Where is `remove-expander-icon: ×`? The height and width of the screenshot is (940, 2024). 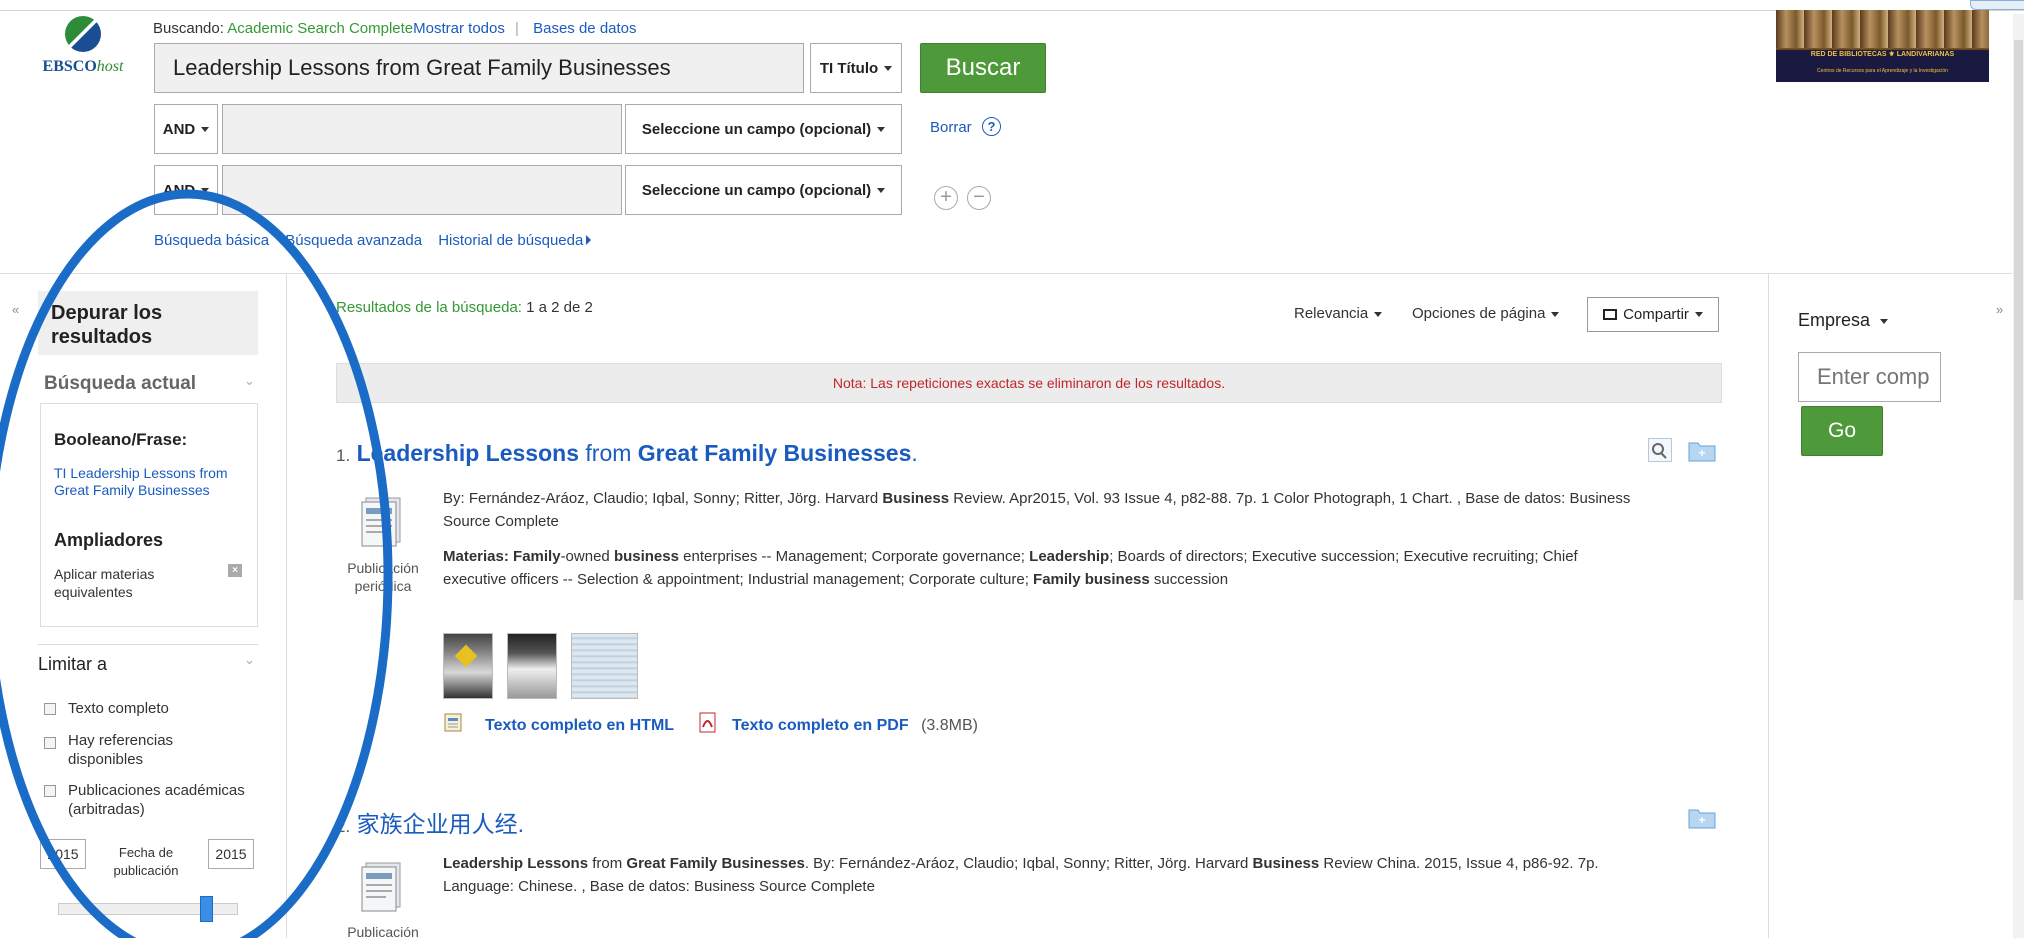
remove-expander-icon: × is located at coordinates (235, 570).